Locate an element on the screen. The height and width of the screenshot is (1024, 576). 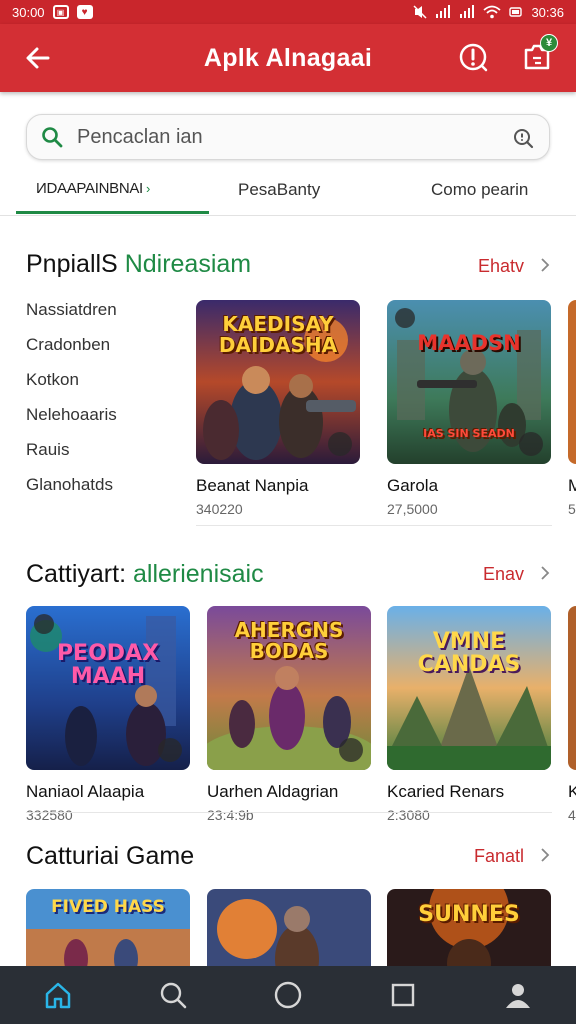
game-card: AHERGNS BODAS Uarhen Aldagrian 23:4:9b is located at coordinates (289, 714).